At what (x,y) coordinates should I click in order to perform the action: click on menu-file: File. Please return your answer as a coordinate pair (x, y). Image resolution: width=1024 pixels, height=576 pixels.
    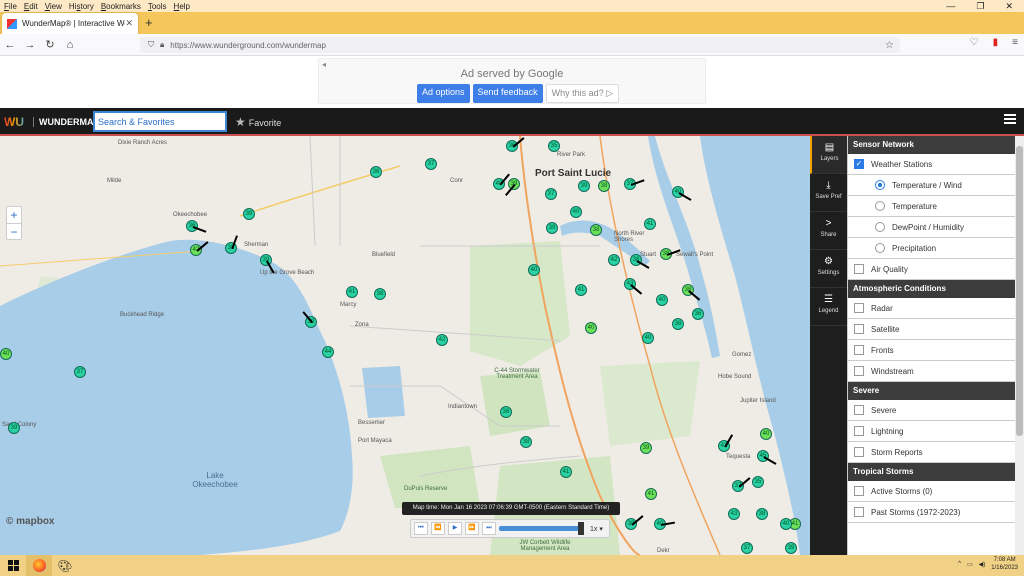
    Looking at the image, I should click on (10, 6).